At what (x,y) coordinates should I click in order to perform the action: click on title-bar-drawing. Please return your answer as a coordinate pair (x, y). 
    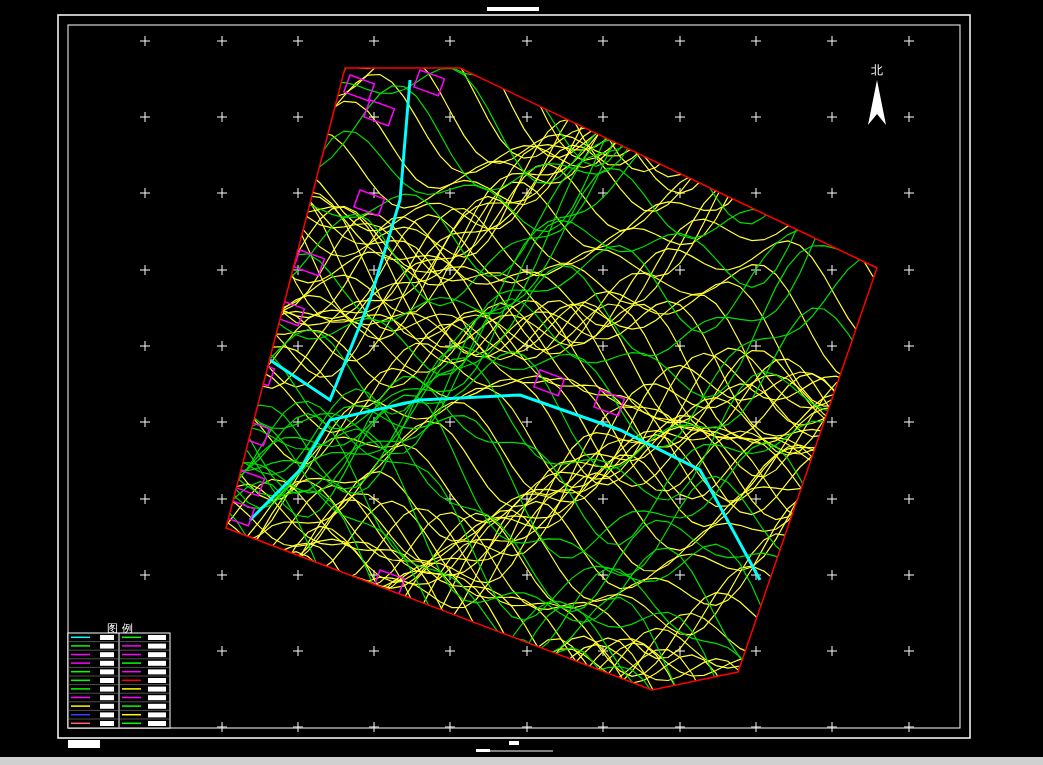
    Looking at the image, I should click on (513, 9).